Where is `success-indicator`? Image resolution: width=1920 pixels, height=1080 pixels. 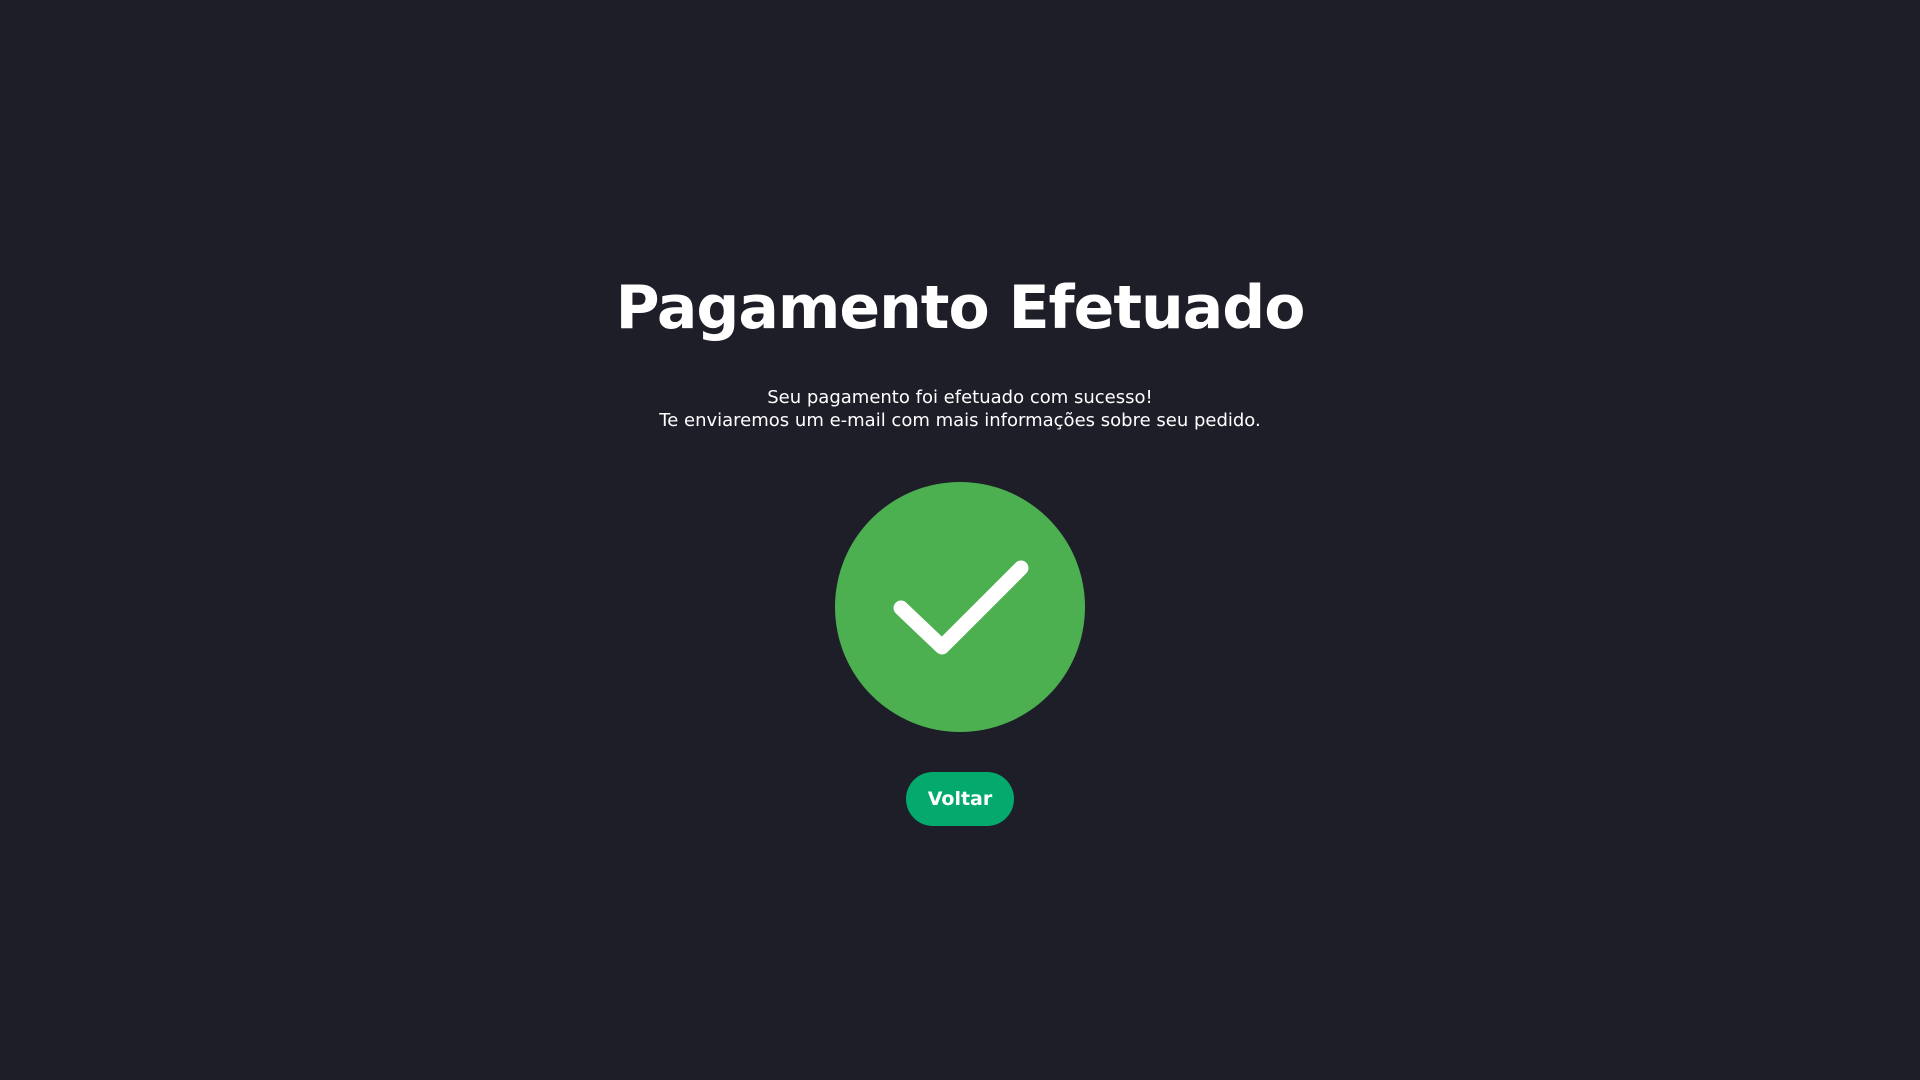 success-indicator is located at coordinates (960, 607).